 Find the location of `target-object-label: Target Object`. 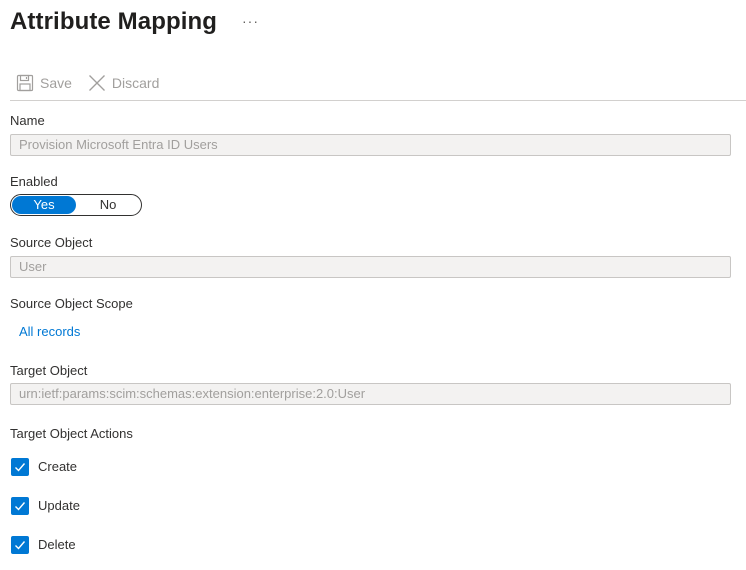

target-object-label: Target Object is located at coordinates (49, 370).